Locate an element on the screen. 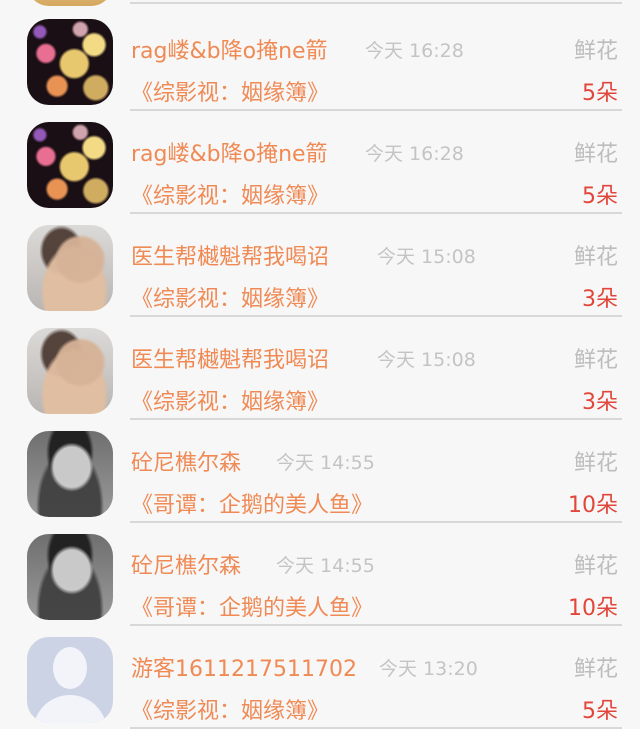 This screenshot has height=729, width=640. default-user-icon is located at coordinates (70, 668).